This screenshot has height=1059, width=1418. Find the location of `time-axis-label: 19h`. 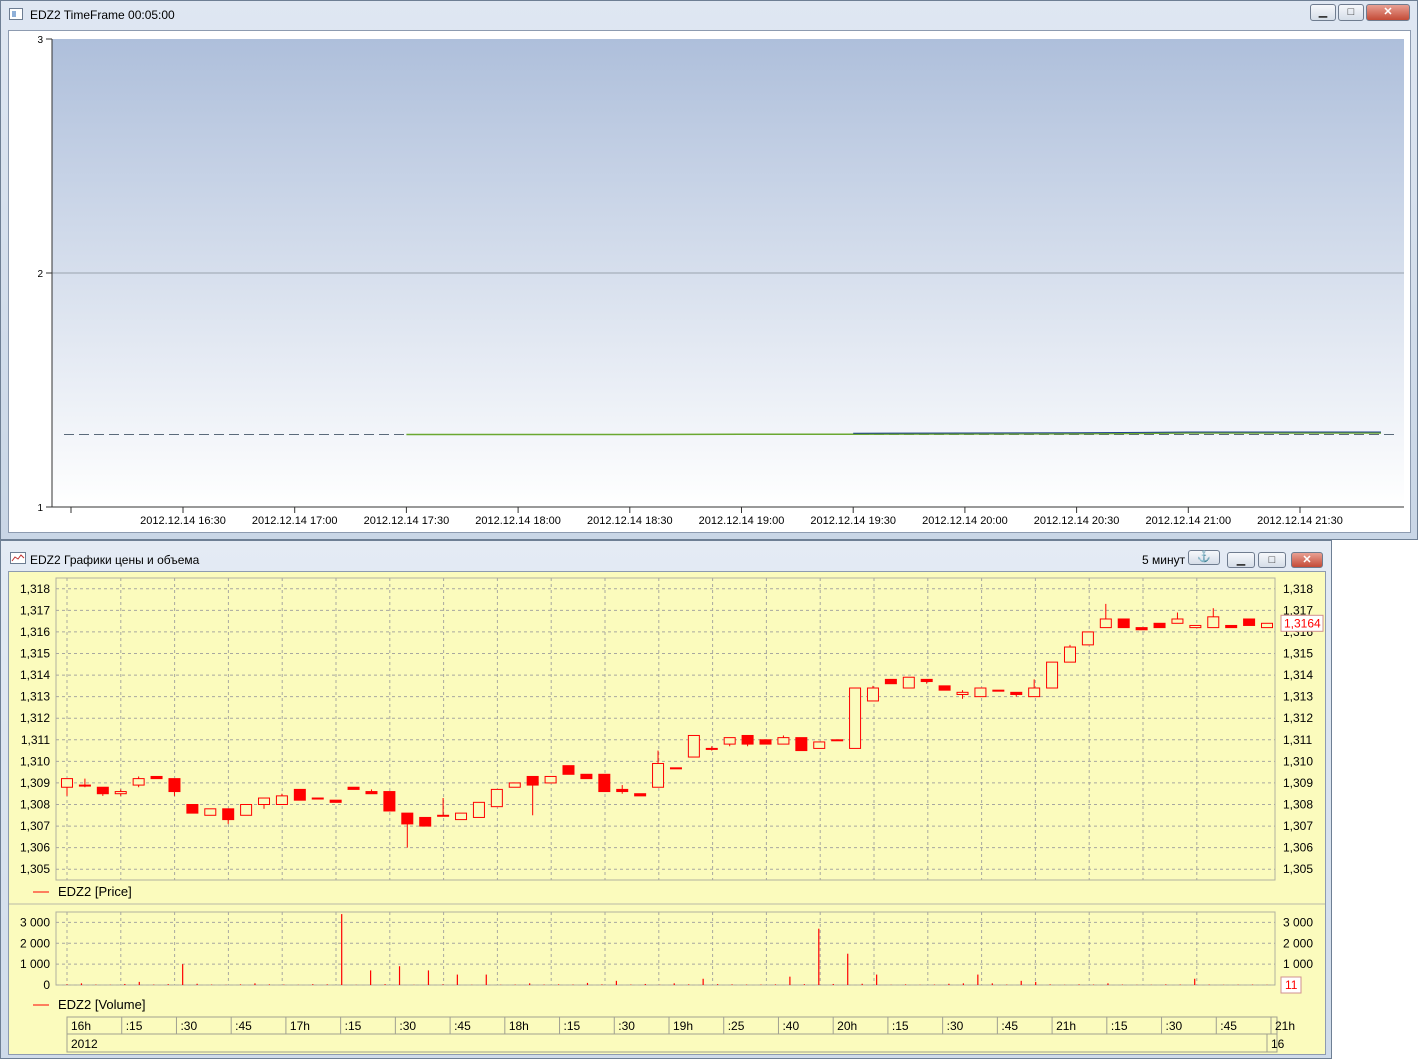

time-axis-label: 19h is located at coordinates (683, 1026).